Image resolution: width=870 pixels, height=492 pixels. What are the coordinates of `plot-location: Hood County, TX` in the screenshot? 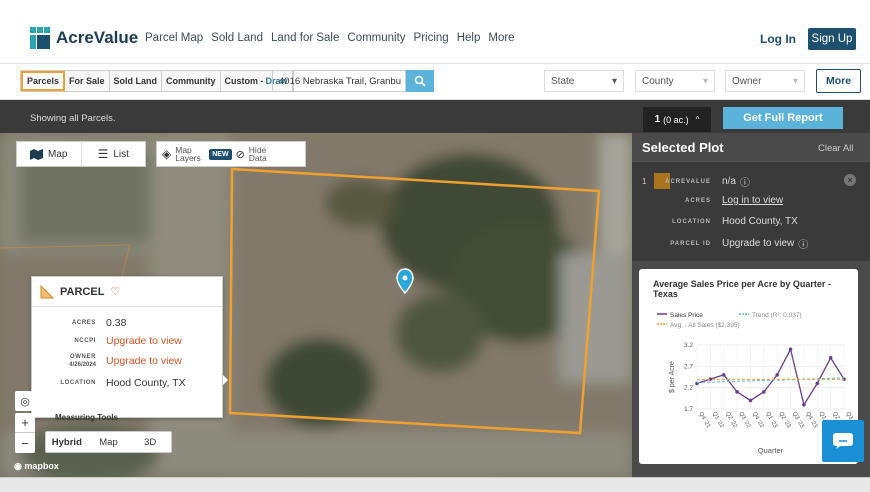 It's located at (760, 221).